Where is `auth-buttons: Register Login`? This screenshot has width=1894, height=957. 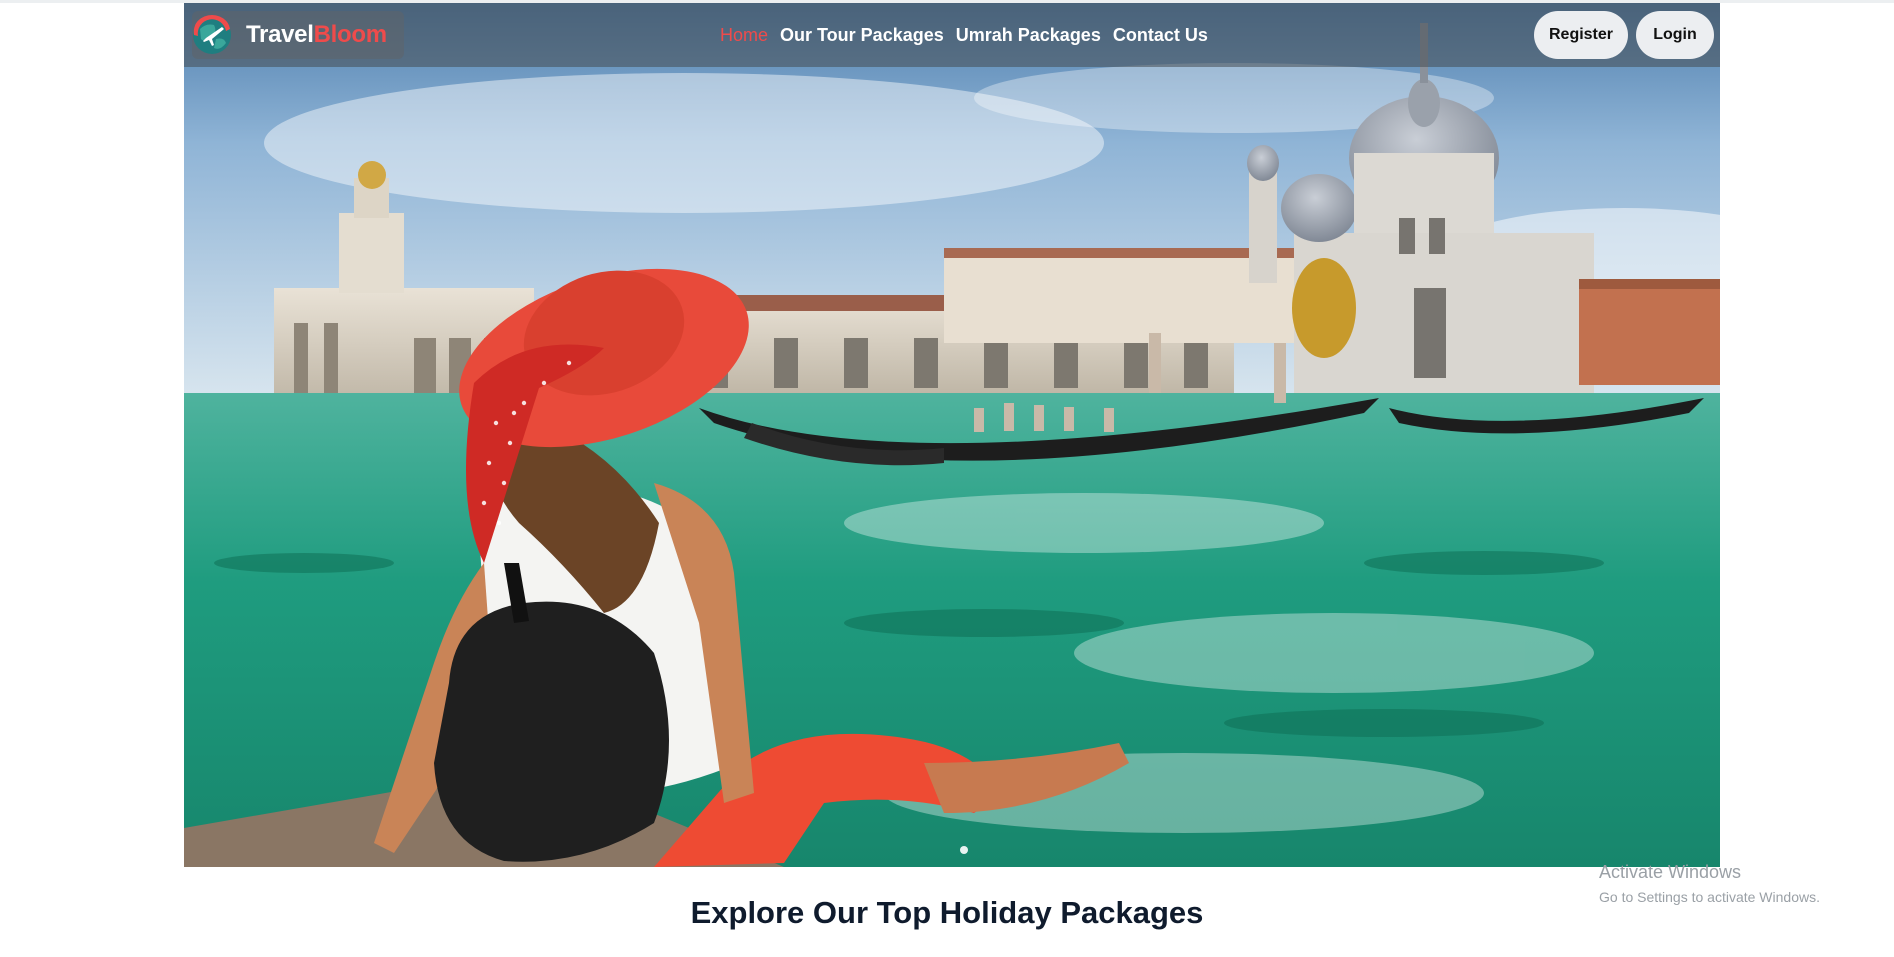
auth-buttons: Register Login is located at coordinates (1624, 35).